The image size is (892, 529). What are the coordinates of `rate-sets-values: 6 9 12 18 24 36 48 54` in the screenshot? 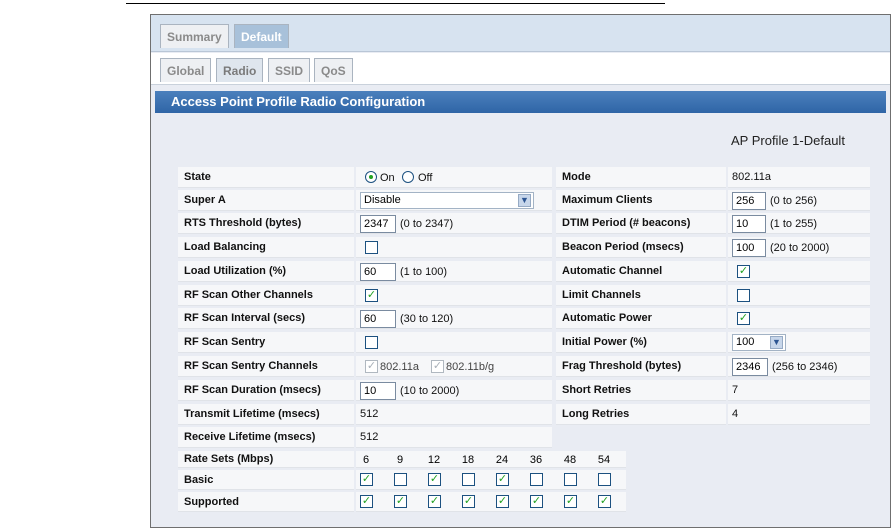 It's located at (491, 459).